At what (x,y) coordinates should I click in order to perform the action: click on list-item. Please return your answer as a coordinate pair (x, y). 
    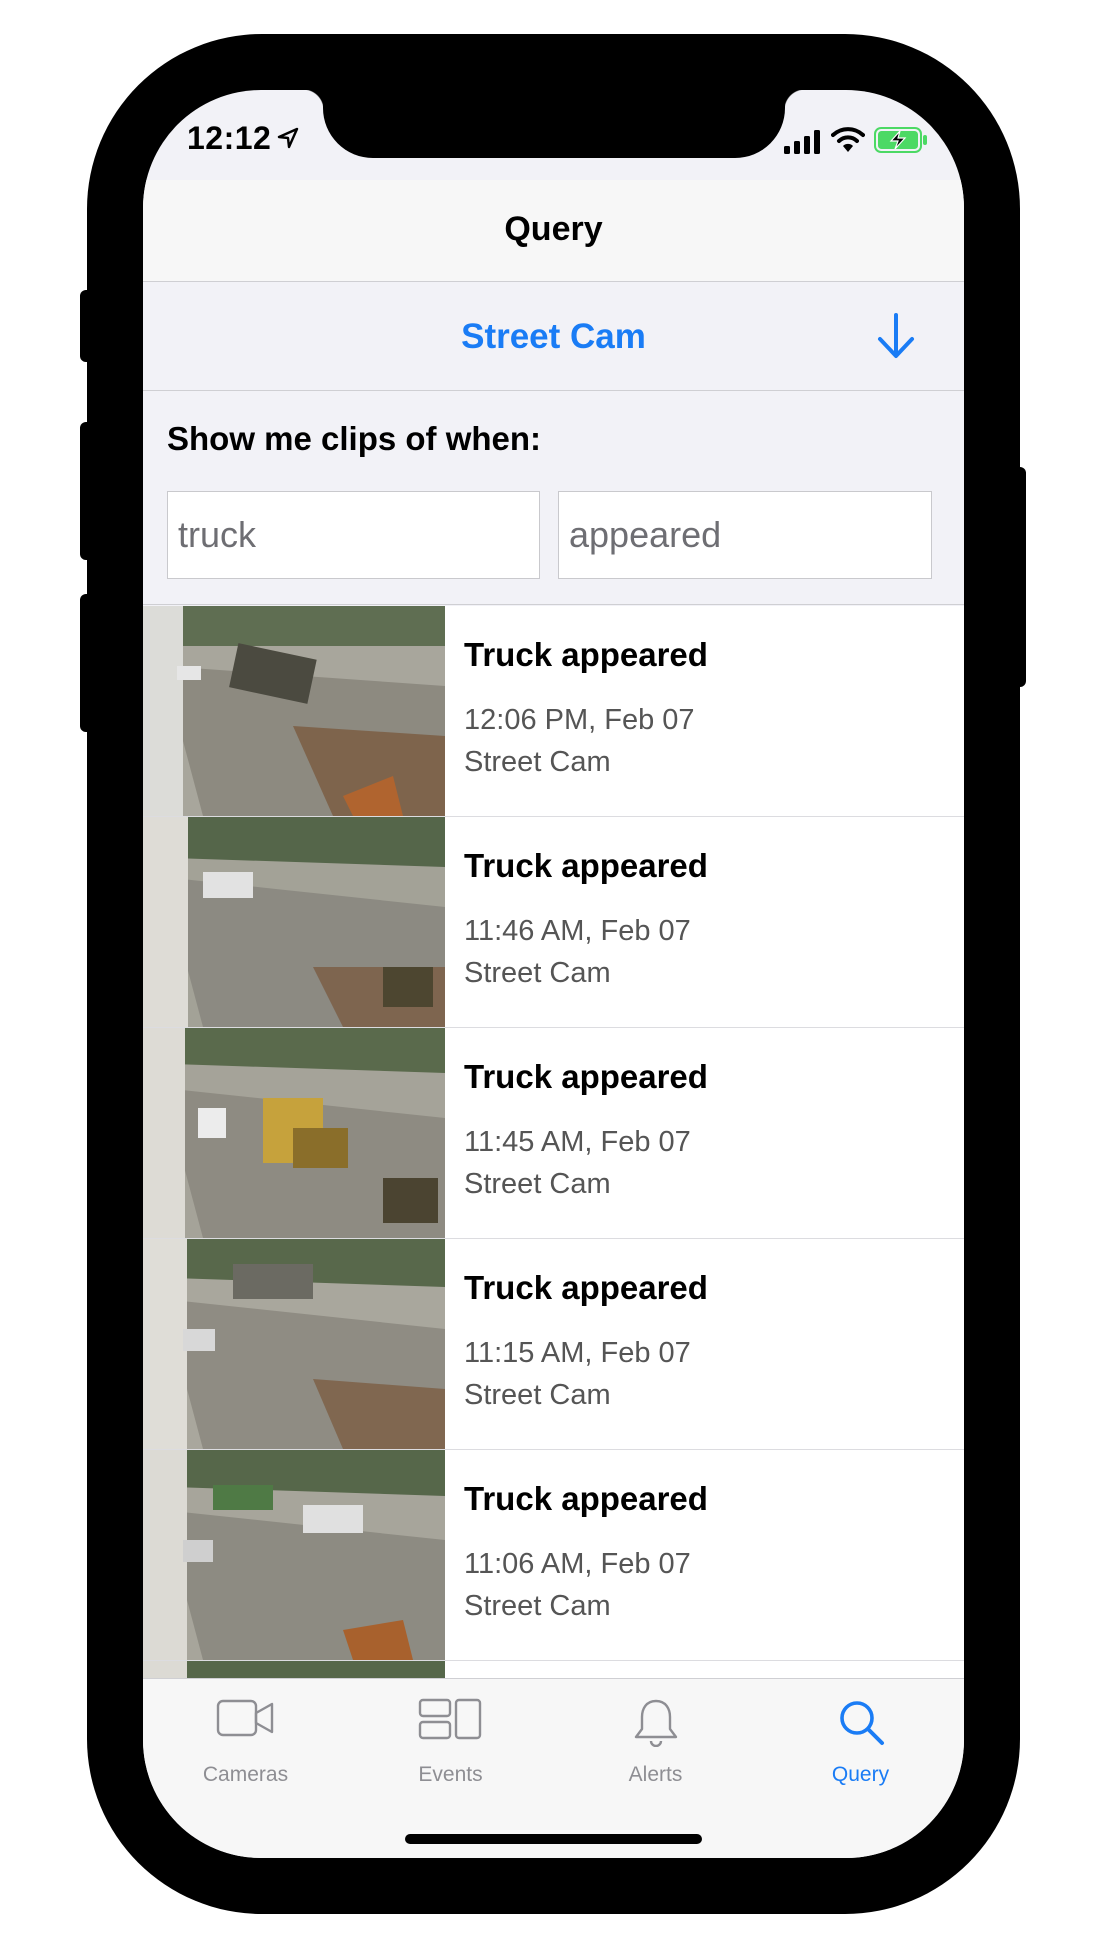
    Looking at the image, I should click on (553, 1669).